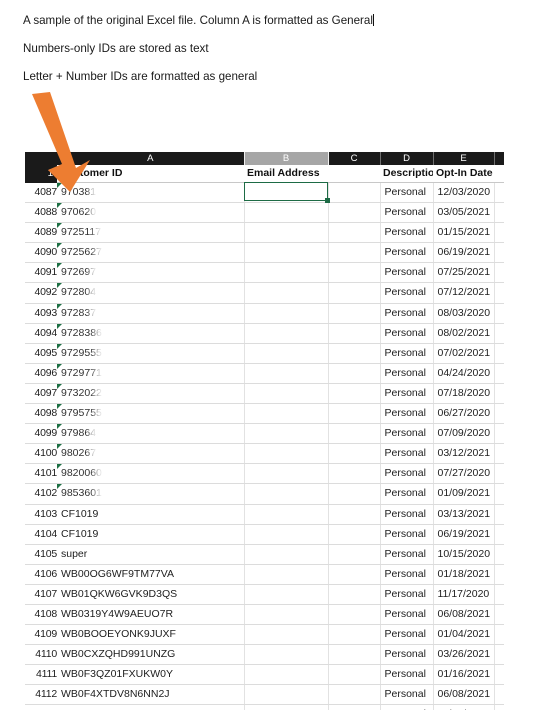  I want to click on table-row: 4098 9795755 Personal 06/27/2020, so click(264, 414).